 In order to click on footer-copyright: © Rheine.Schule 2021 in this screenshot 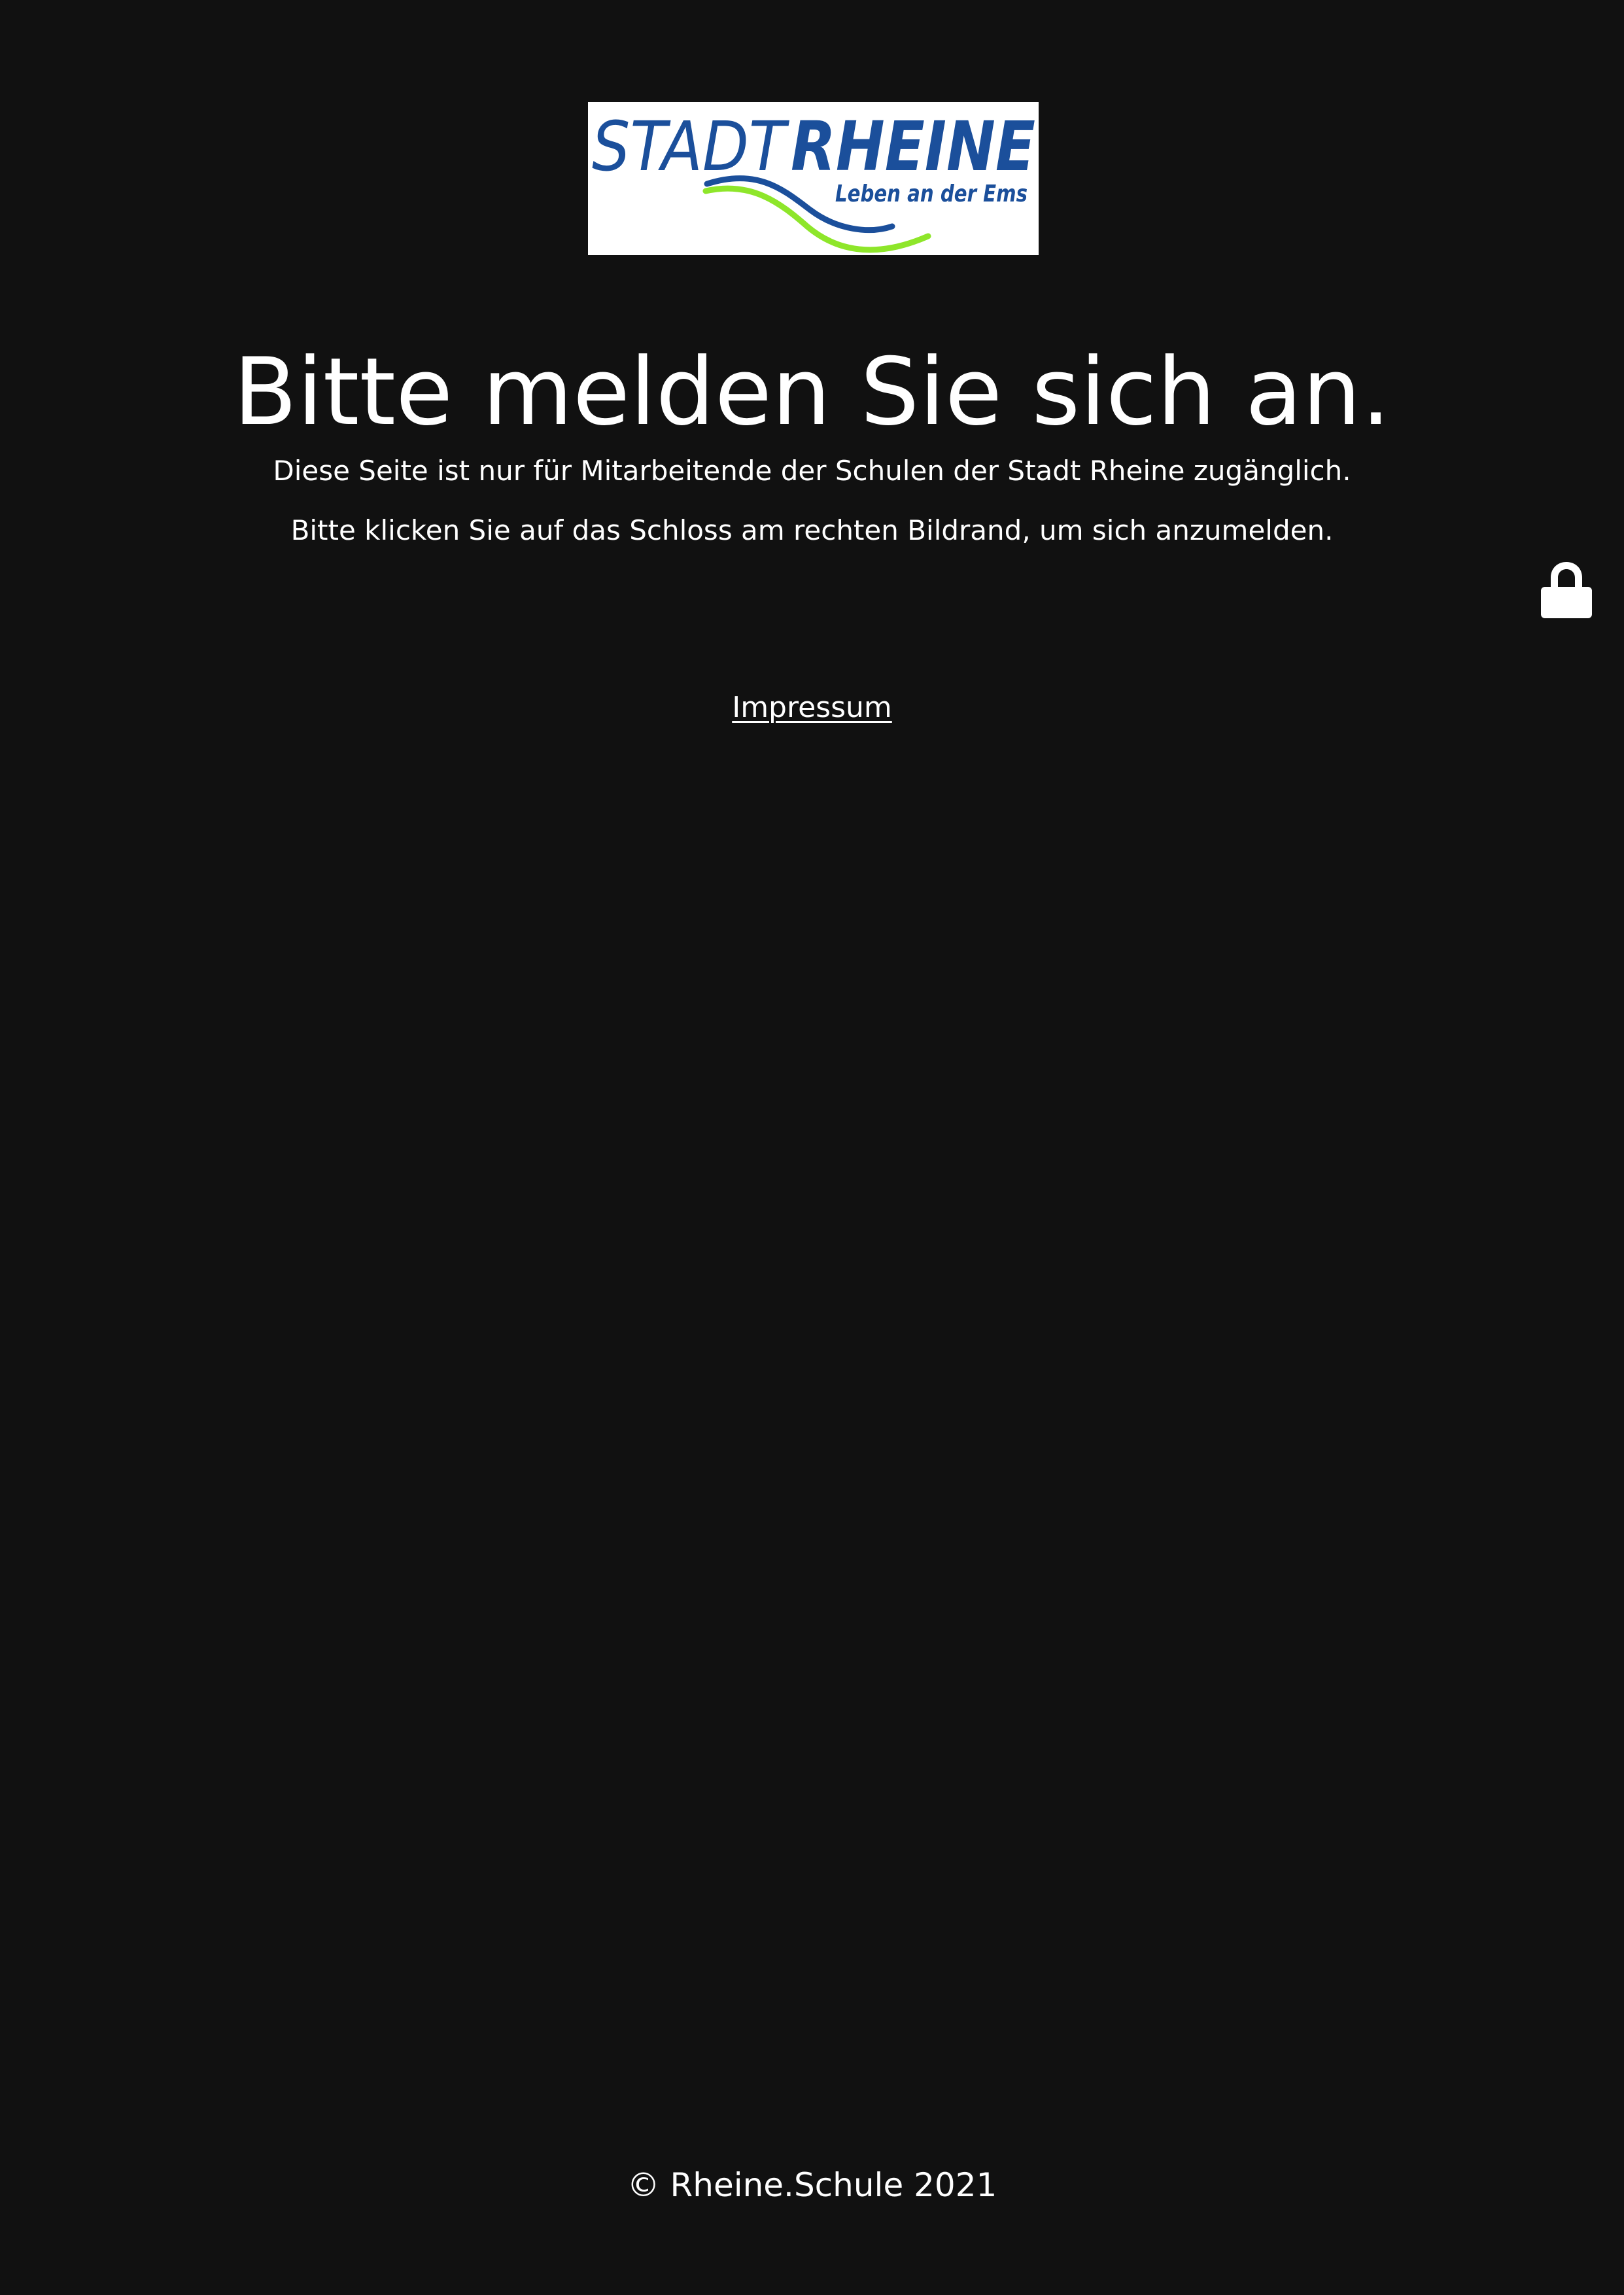, I will do `click(812, 2185)`.